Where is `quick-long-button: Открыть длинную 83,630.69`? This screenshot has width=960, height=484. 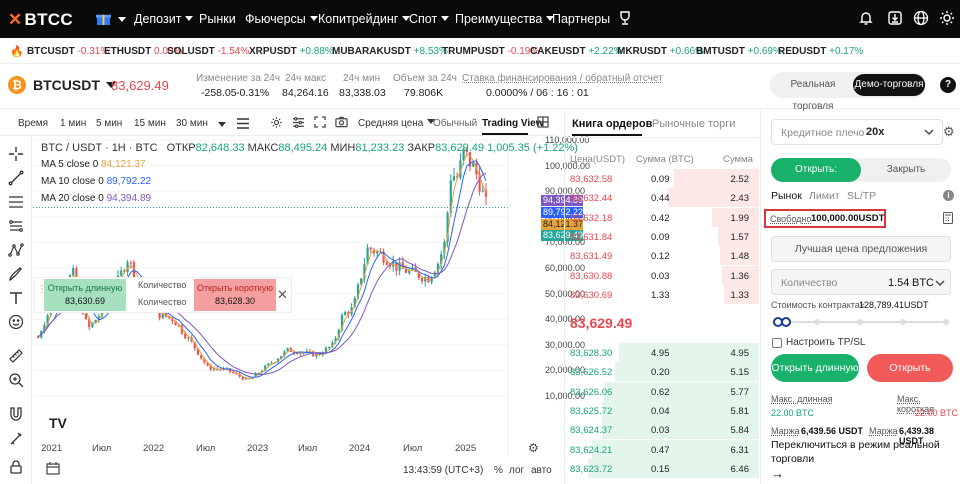
quick-long-button: Открыть длинную 83,630.69 is located at coordinates (85, 295).